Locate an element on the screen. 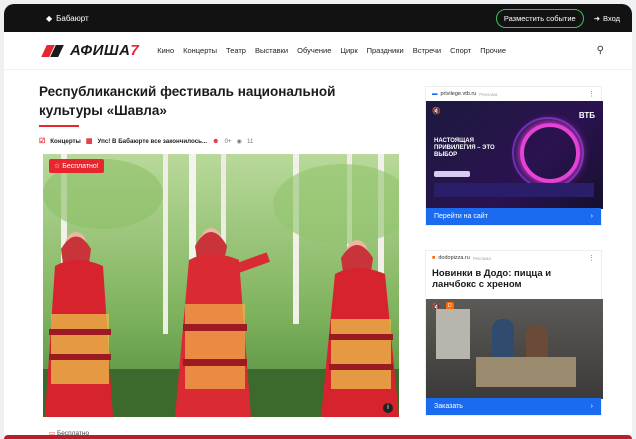 Image resolution: width=636 pixels, height=439 pixels. eye-icon: ◉ is located at coordinates (239, 141).